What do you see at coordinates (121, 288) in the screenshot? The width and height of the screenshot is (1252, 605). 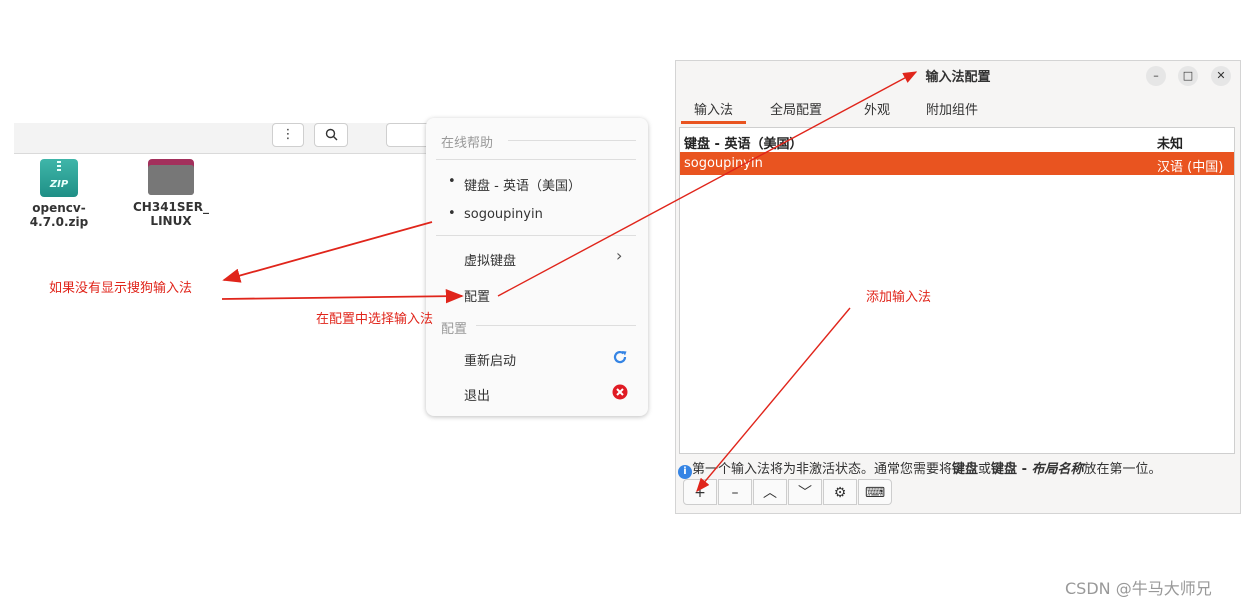 I see `annotation-note-not-shown: 如果没有显示搜狗输入法` at bounding box center [121, 288].